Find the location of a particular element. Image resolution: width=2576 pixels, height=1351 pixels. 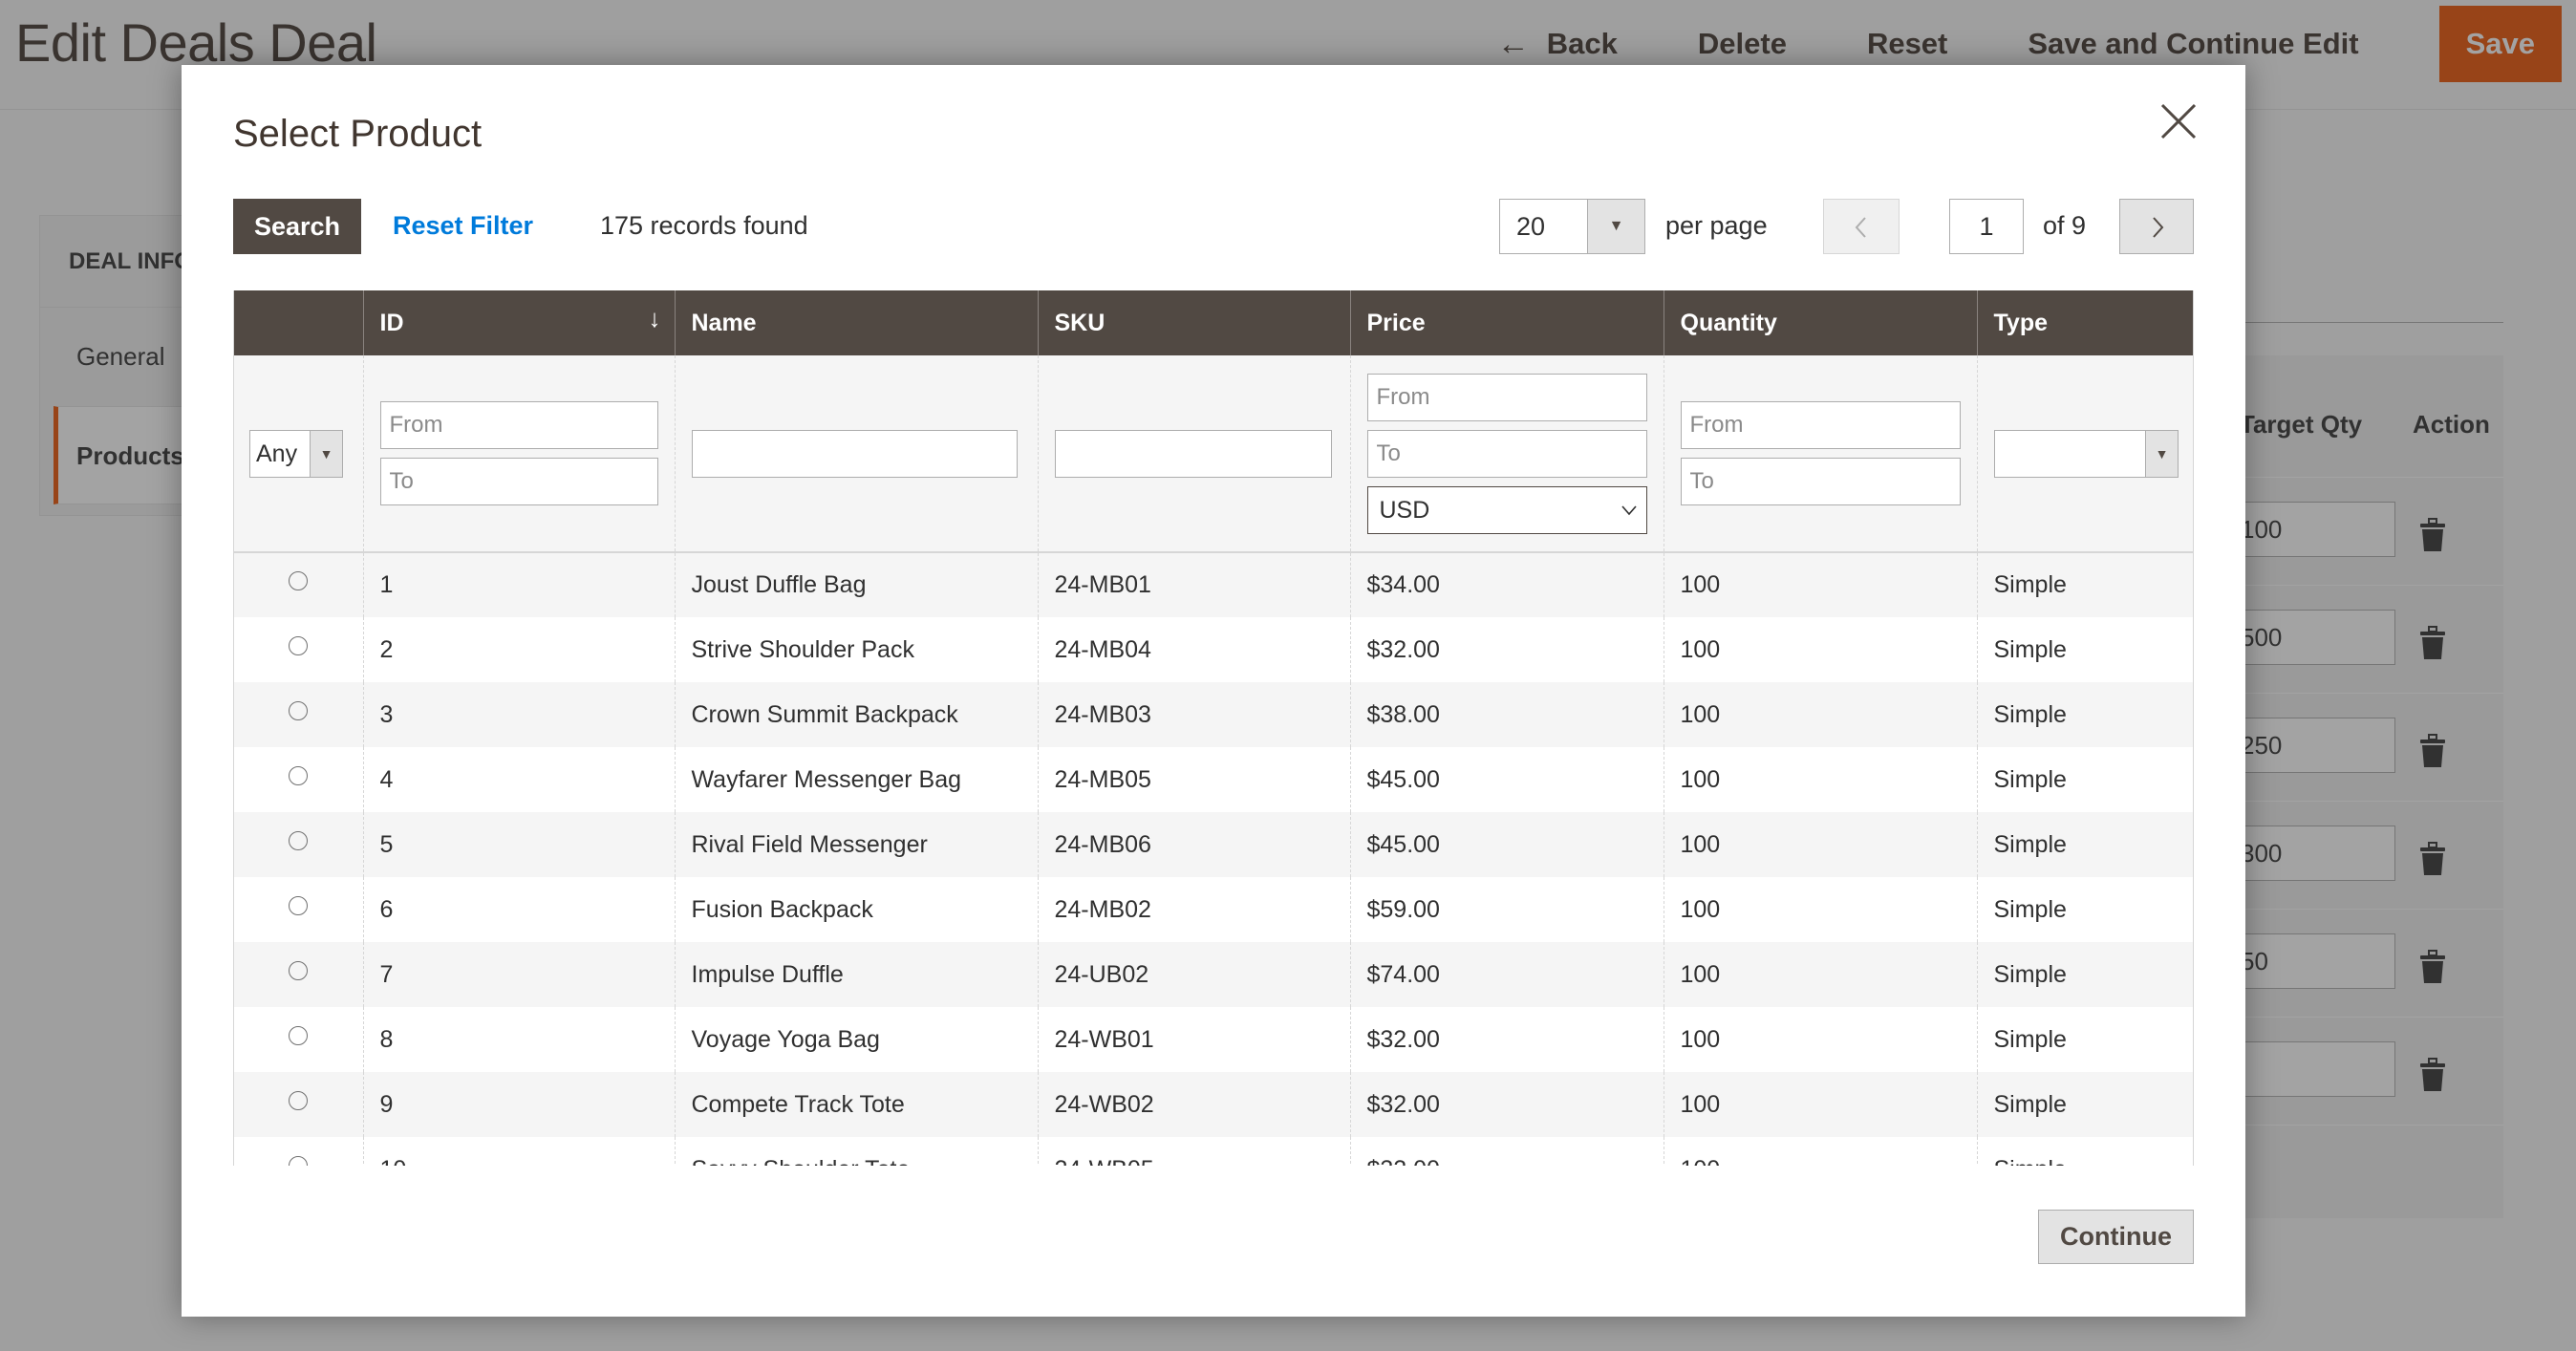

price-from-input is located at coordinates (1506, 397).